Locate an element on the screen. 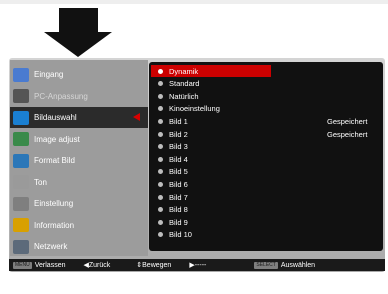 This screenshot has height=294, width=388. image-mode-item: Standard is located at coordinates (266, 84).